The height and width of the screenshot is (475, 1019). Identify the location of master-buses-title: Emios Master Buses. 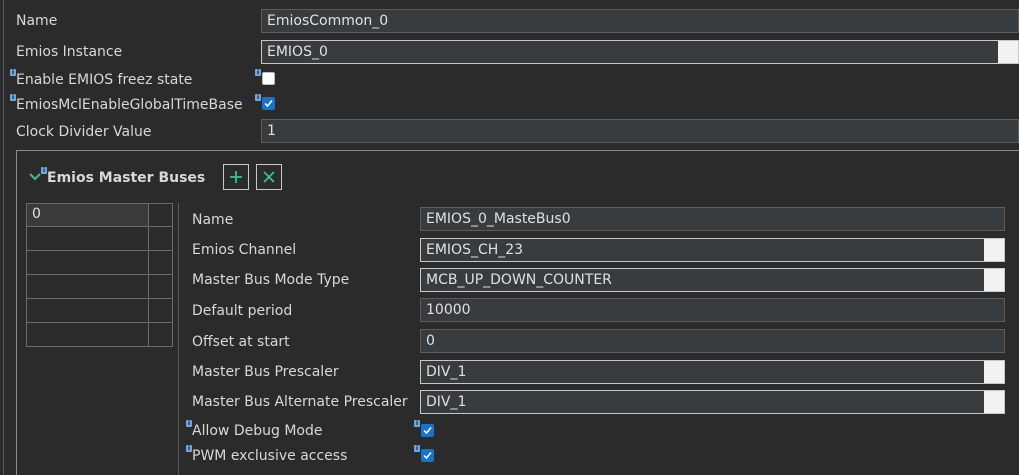
(126, 178).